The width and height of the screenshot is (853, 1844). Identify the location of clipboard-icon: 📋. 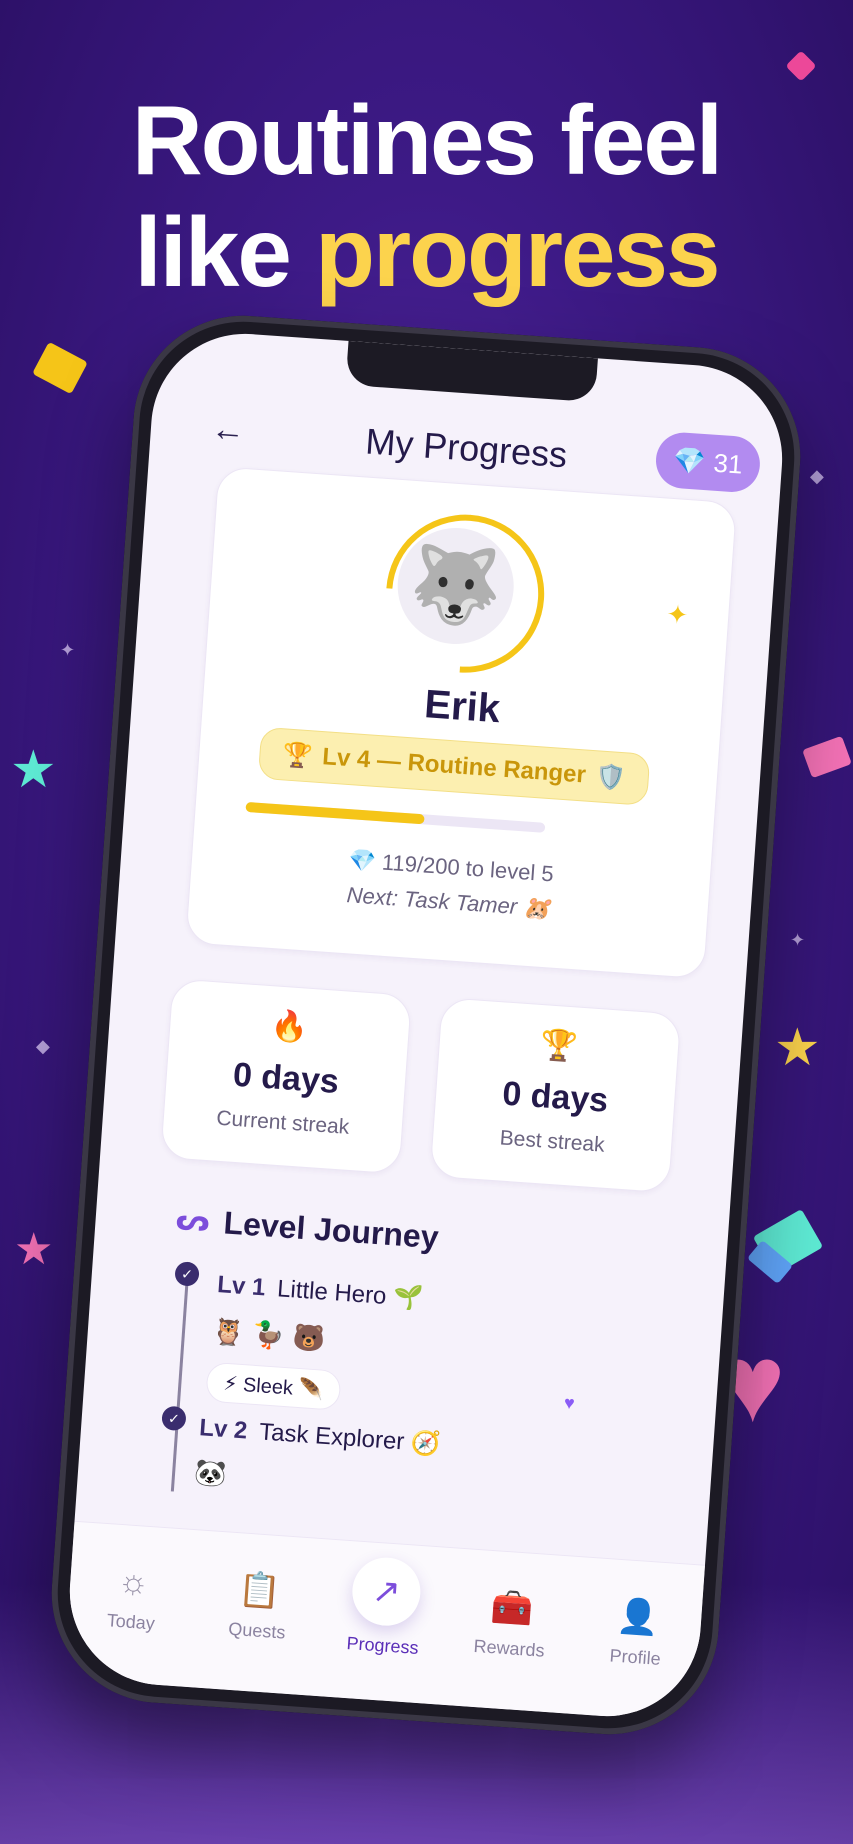
(260, 1591).